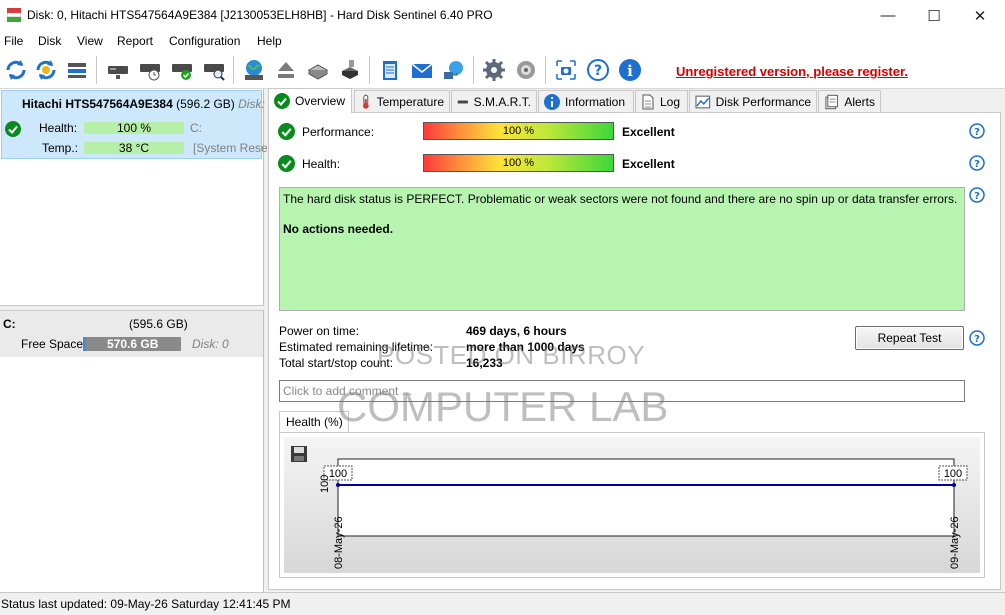  Describe the element at coordinates (643, 513) in the screenshot. I see `chart-plot: 100 08-May-26 100 09-May-26 100` at that location.